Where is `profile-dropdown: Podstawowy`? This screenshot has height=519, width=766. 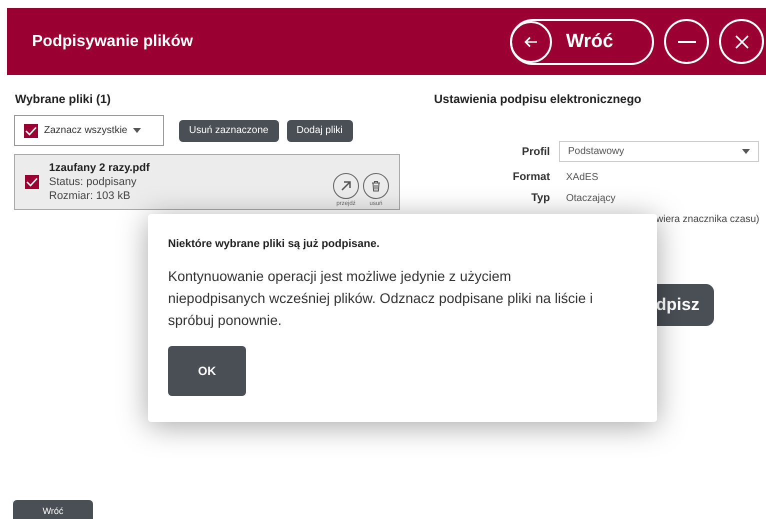
profile-dropdown: Podstawowy is located at coordinates (659, 151).